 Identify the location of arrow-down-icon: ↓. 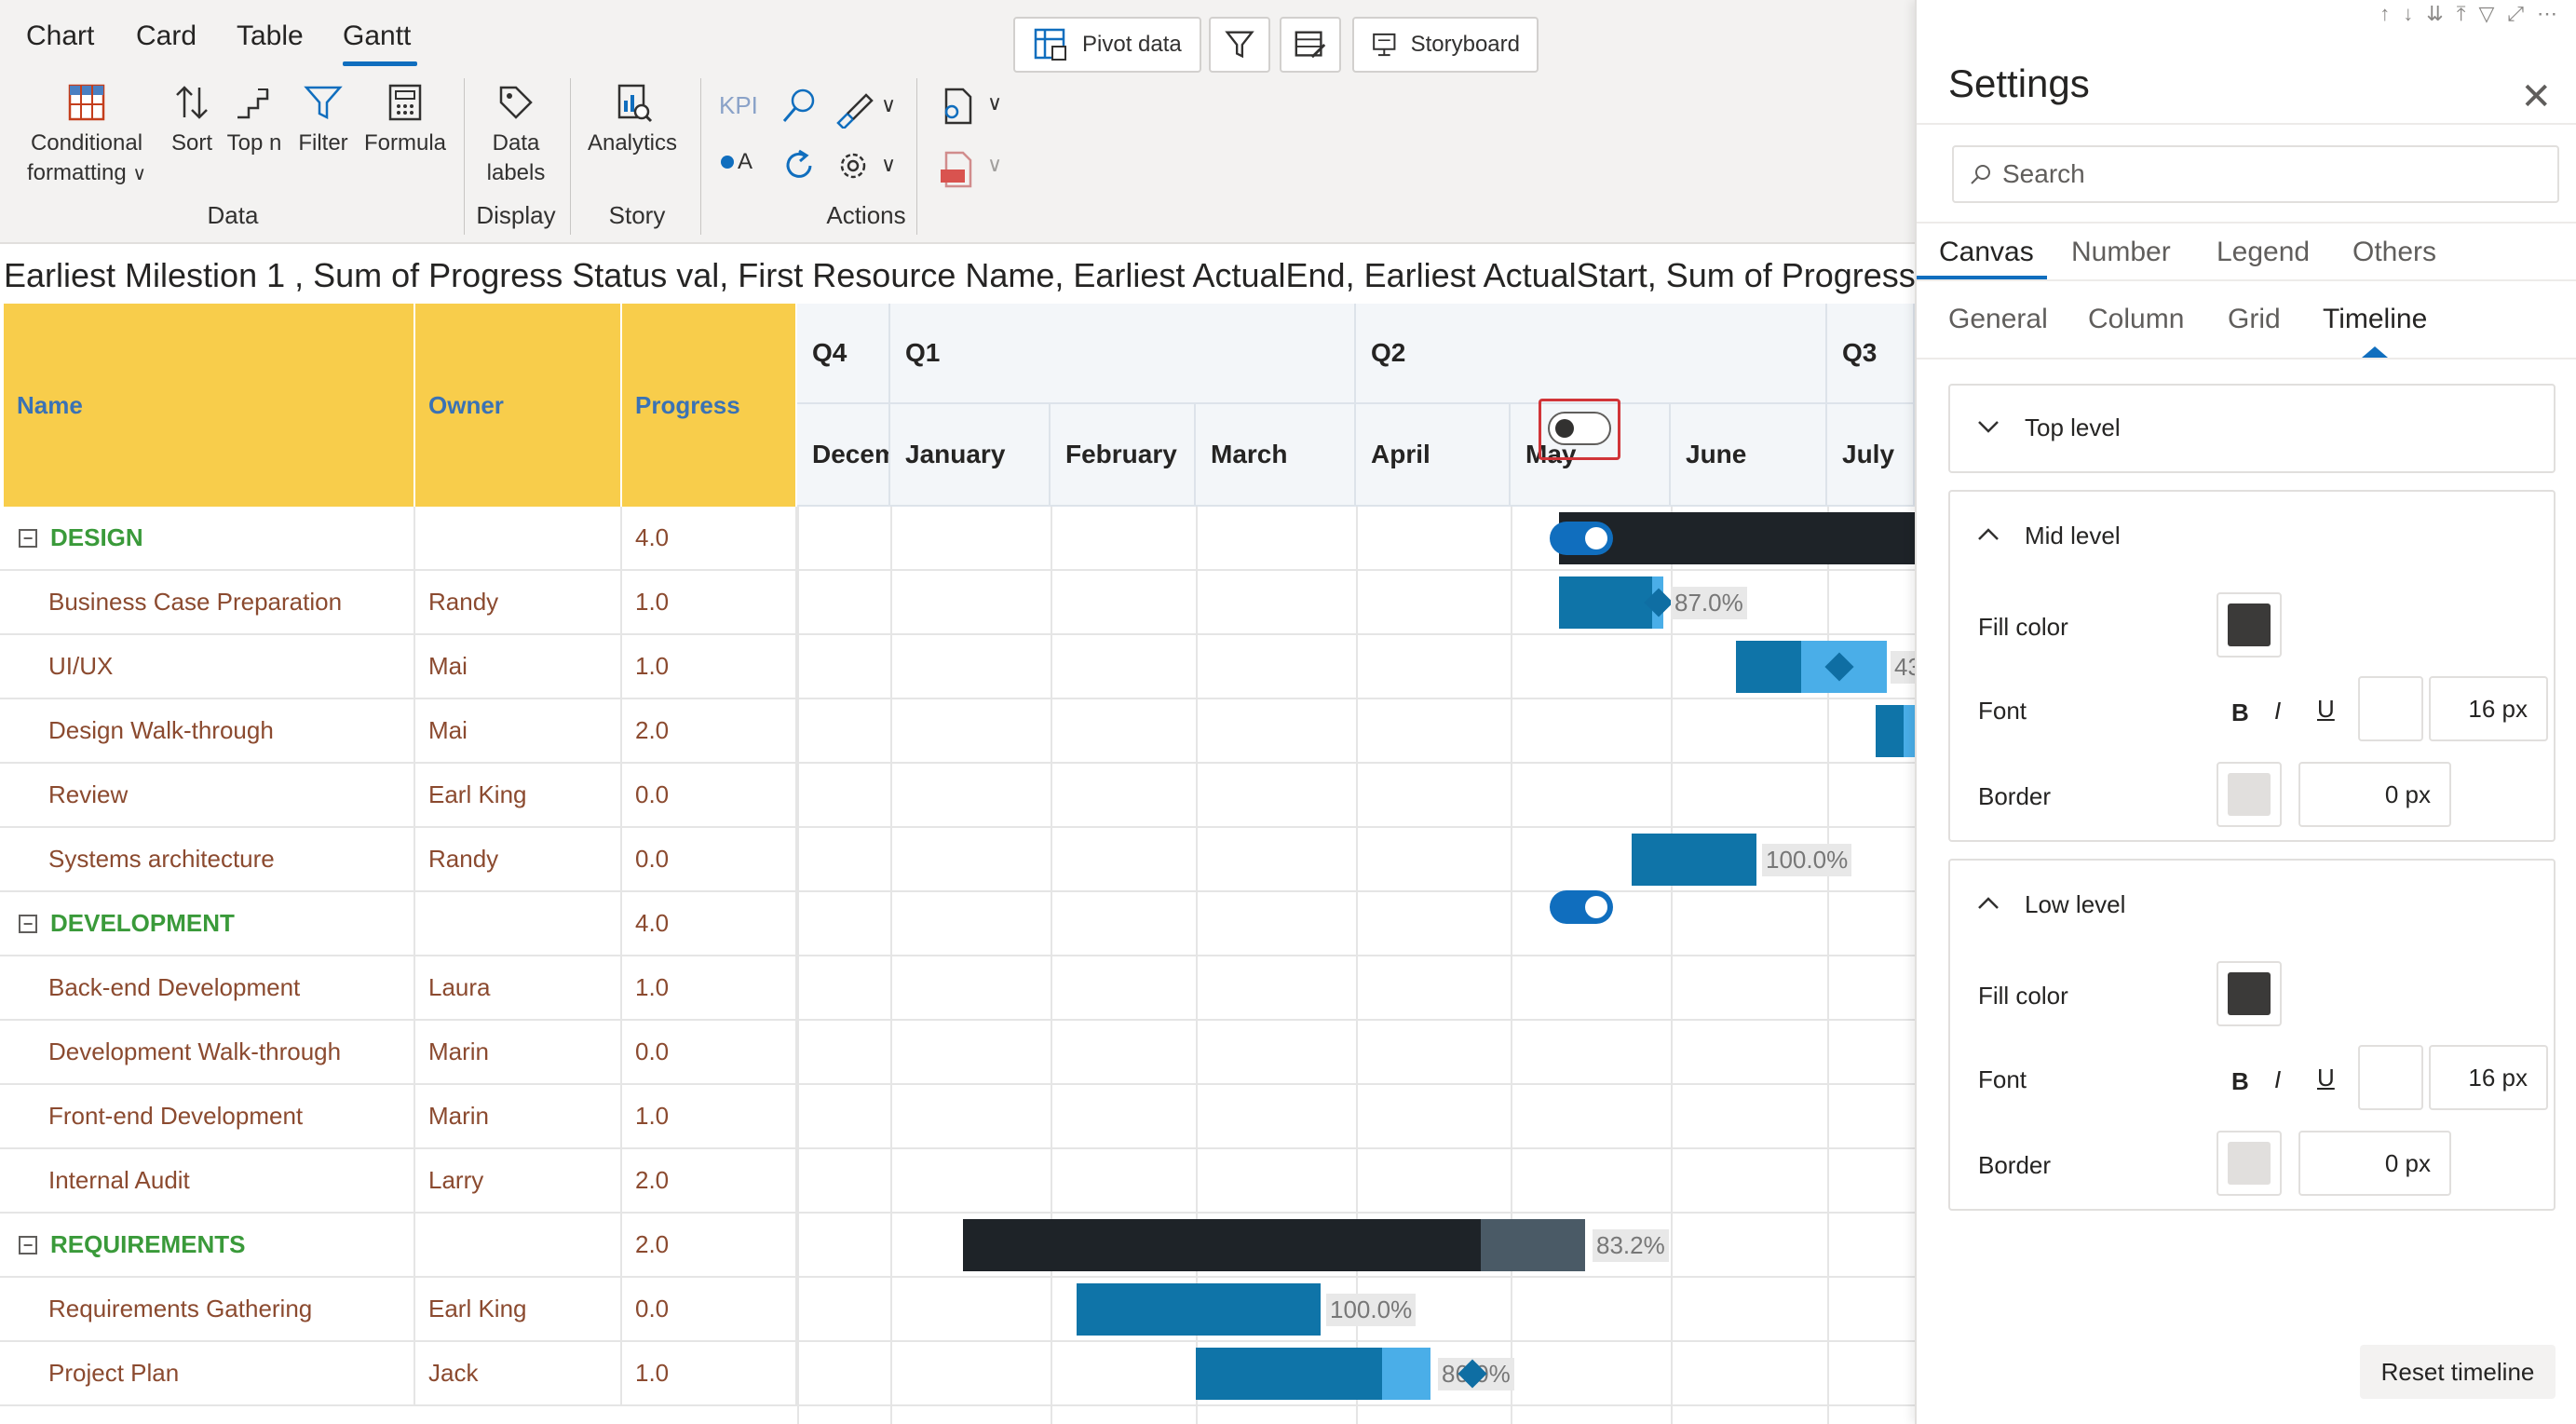
(2414, 13).